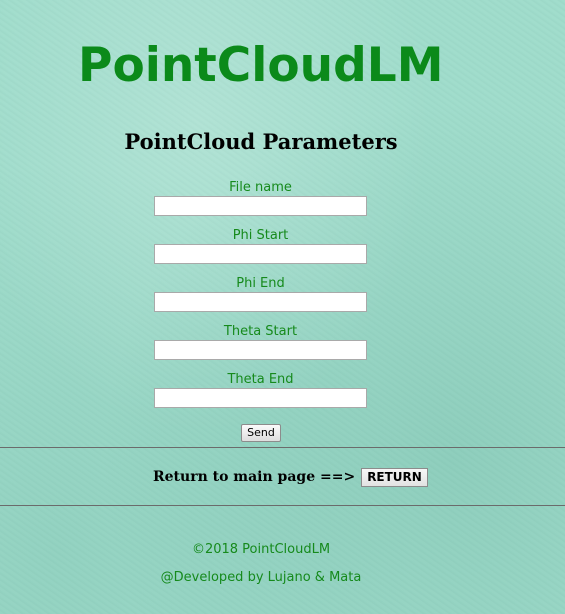 The height and width of the screenshot is (614, 565). I want to click on phi-start-field-group: Phi Start, so click(260, 252).